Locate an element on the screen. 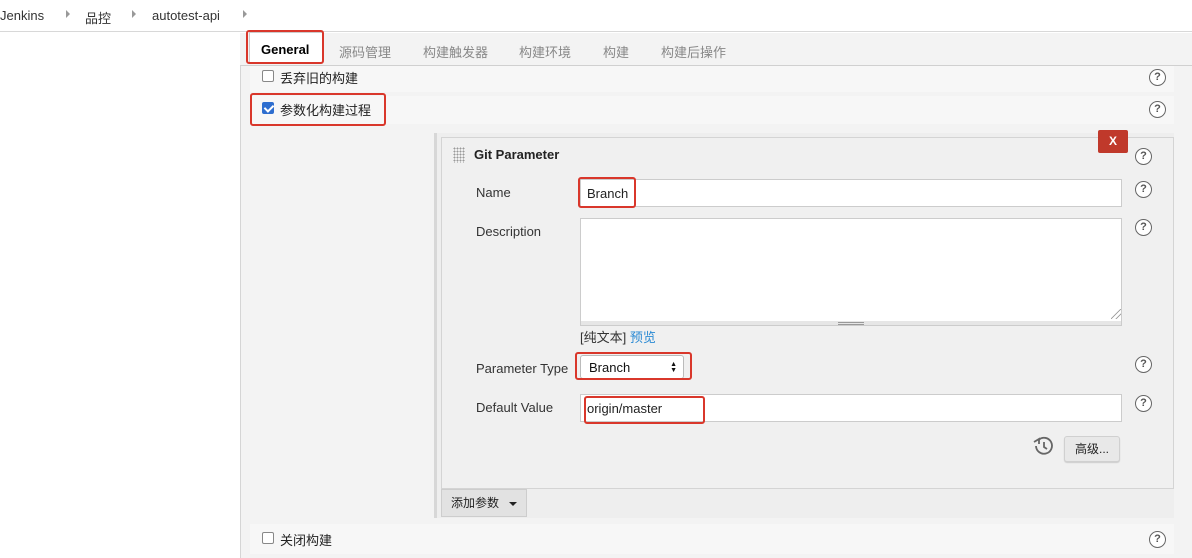 The image size is (1192, 558). breadcrumb-jenkins: Jenkins is located at coordinates (22, 15).